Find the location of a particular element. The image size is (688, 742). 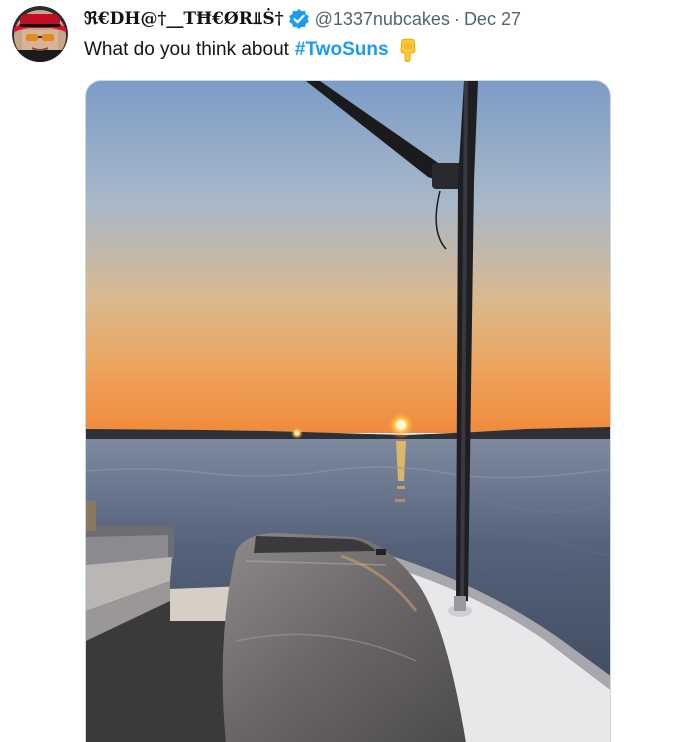

tweet-date: Dec 27 is located at coordinates (492, 19).